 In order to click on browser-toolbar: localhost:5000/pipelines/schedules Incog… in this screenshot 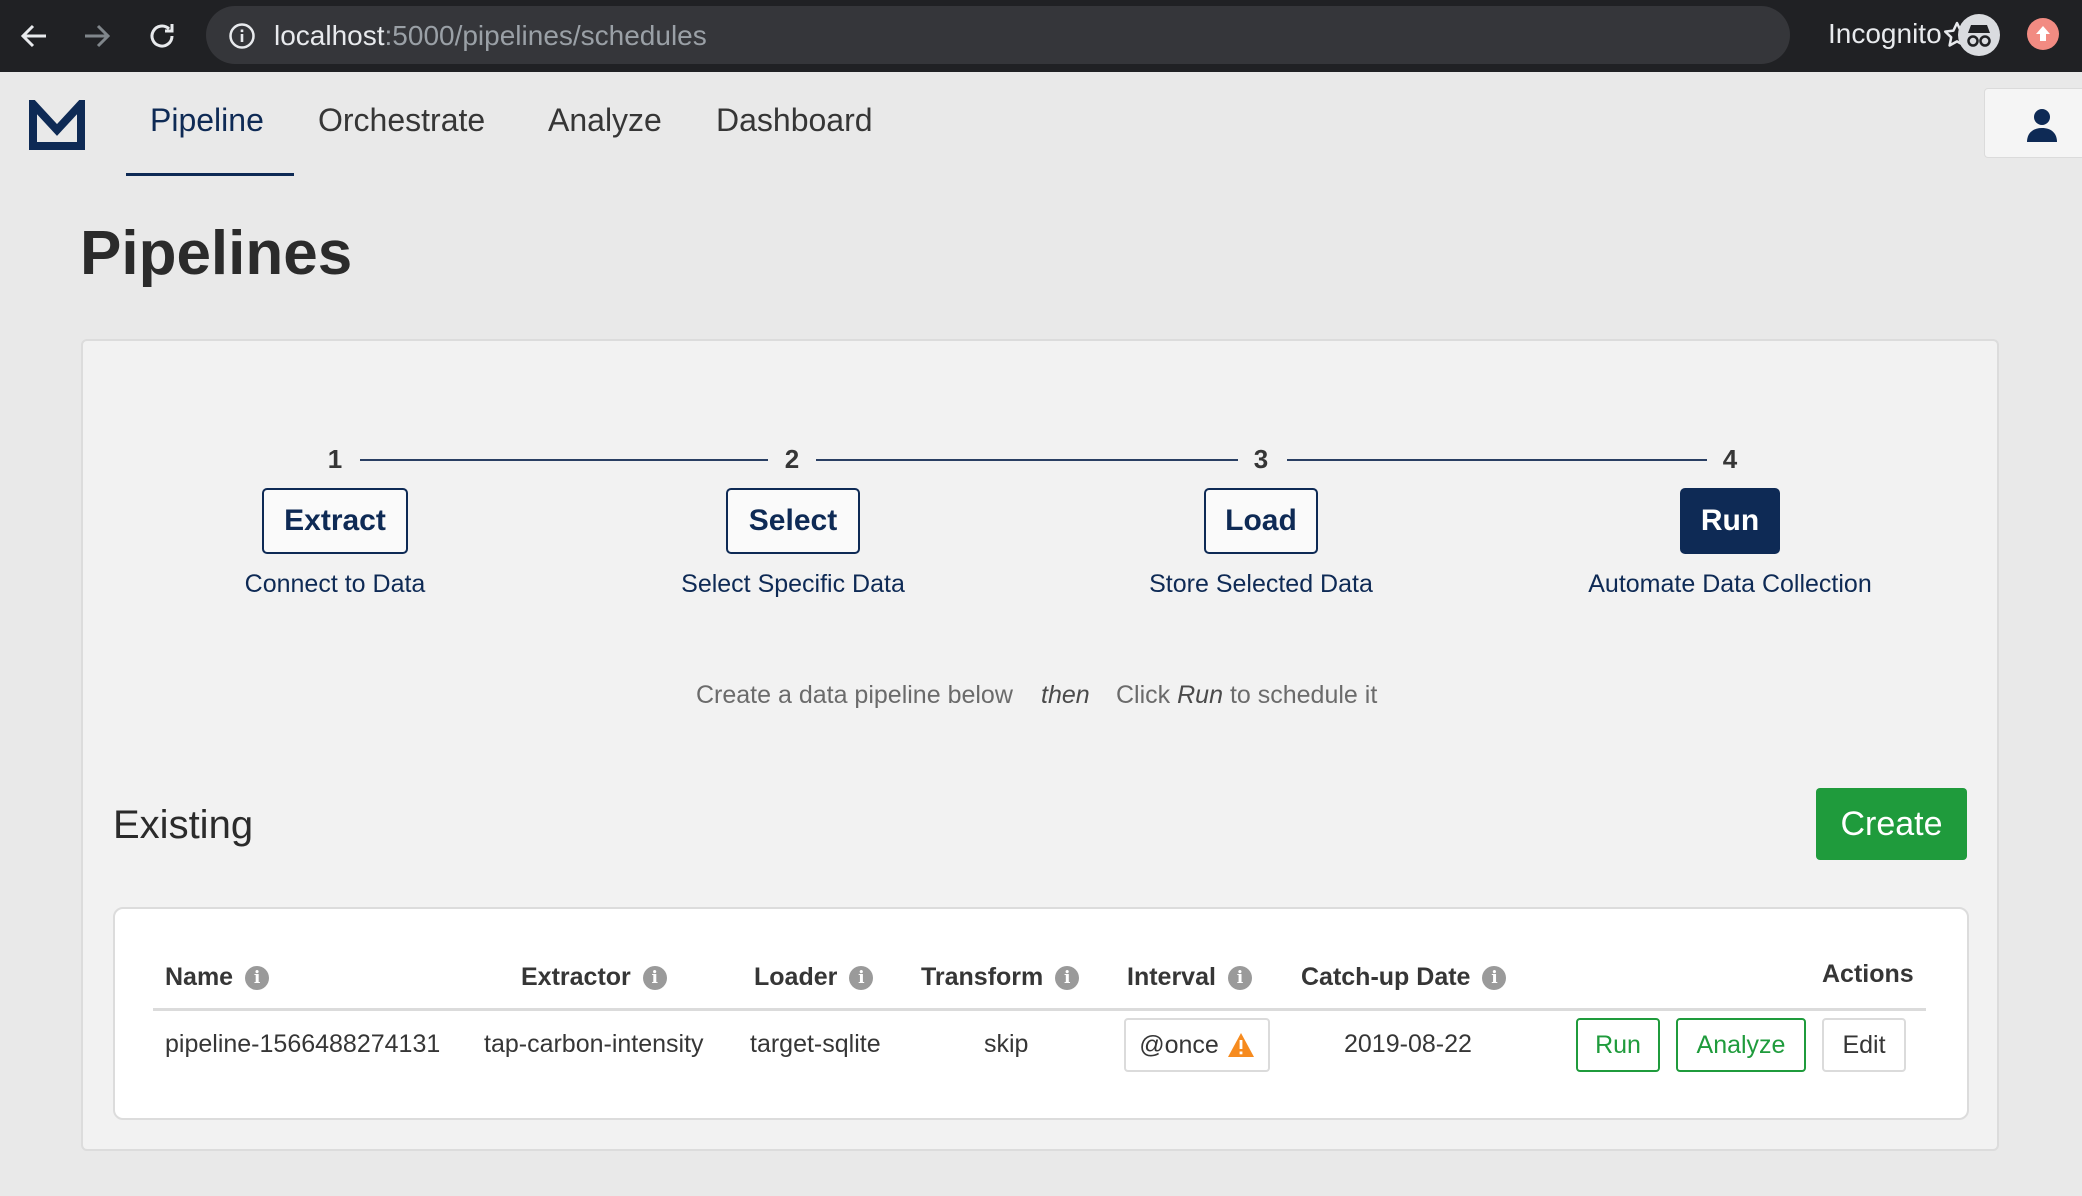, I will do `click(1041, 36)`.